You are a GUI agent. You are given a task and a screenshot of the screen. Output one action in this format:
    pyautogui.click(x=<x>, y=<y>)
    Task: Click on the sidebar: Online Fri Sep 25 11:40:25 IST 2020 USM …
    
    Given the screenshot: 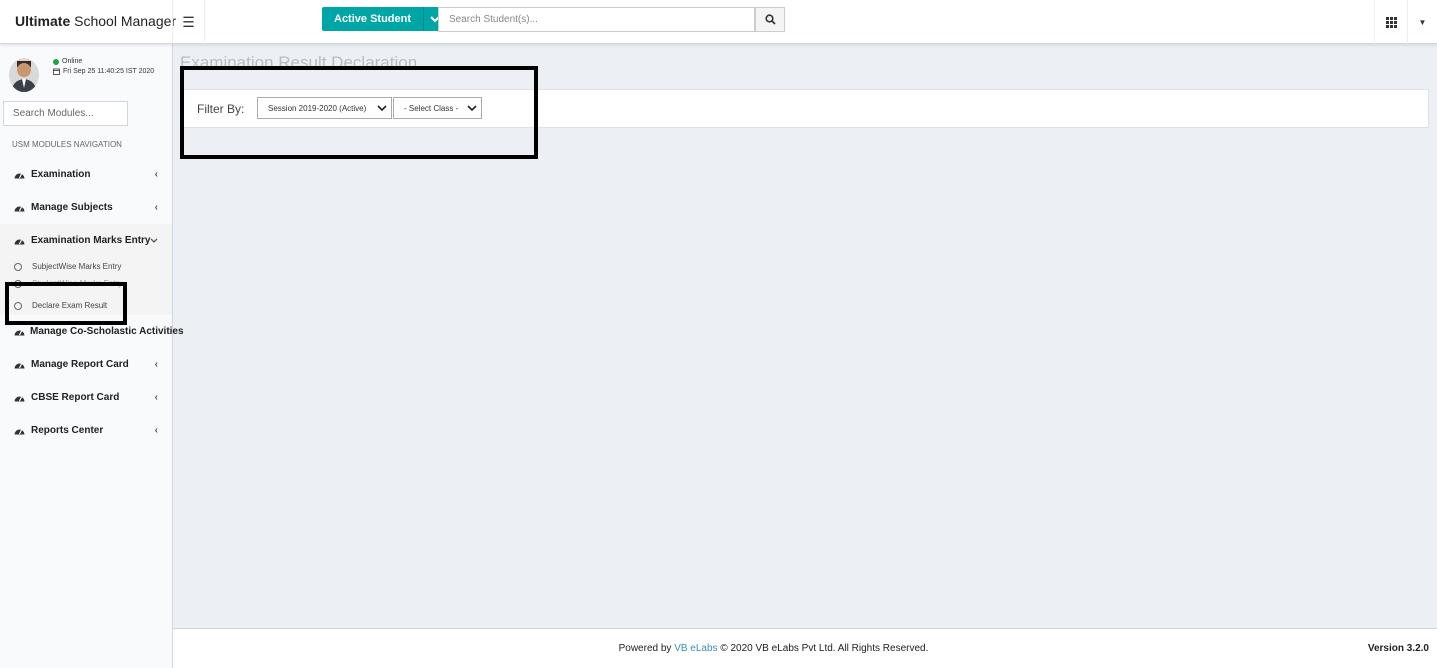 What is the action you would take?
    pyautogui.click(x=92, y=356)
    